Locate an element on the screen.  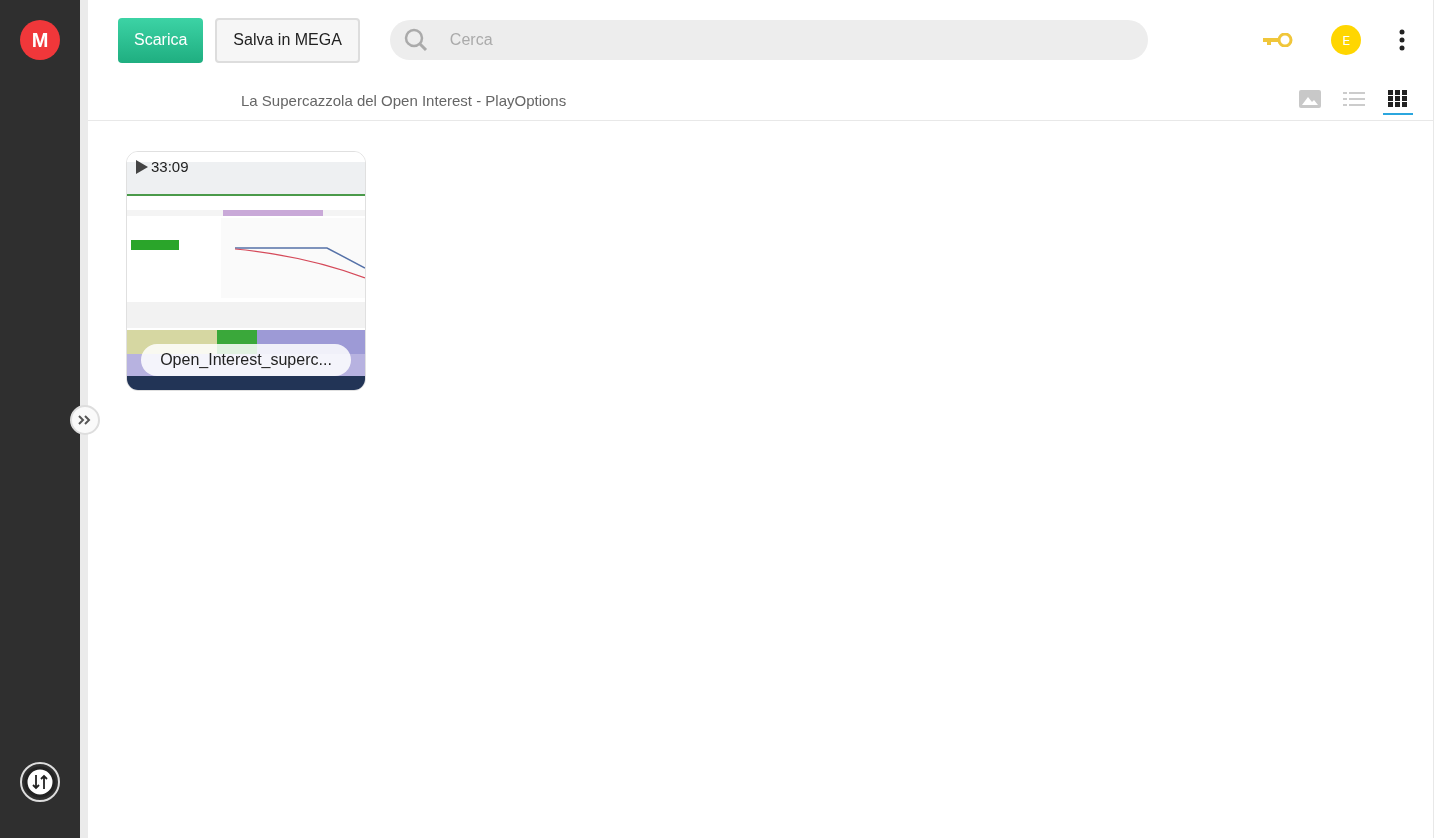
transfers-icon is located at coordinates (40, 782).